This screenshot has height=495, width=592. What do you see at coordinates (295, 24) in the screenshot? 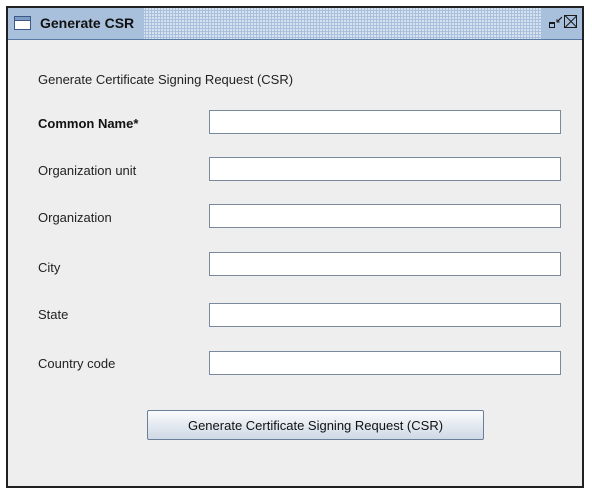
I see `title-bar: Generate CSR ↙` at bounding box center [295, 24].